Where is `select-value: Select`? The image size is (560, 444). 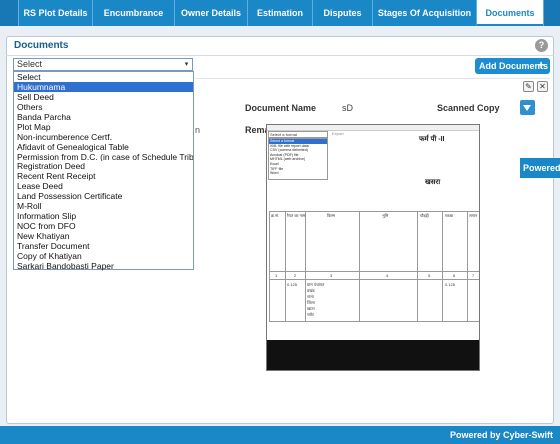 select-value: Select is located at coordinates (30, 64).